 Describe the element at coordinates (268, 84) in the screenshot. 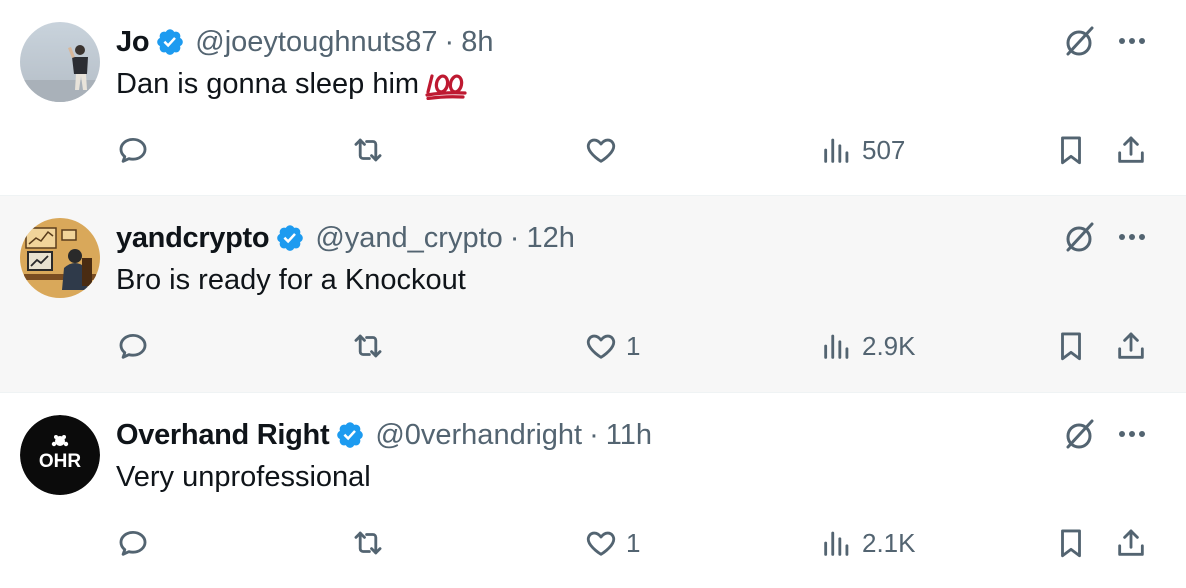

I see `tweet-text-content: Dan is gonna sleep him` at that location.